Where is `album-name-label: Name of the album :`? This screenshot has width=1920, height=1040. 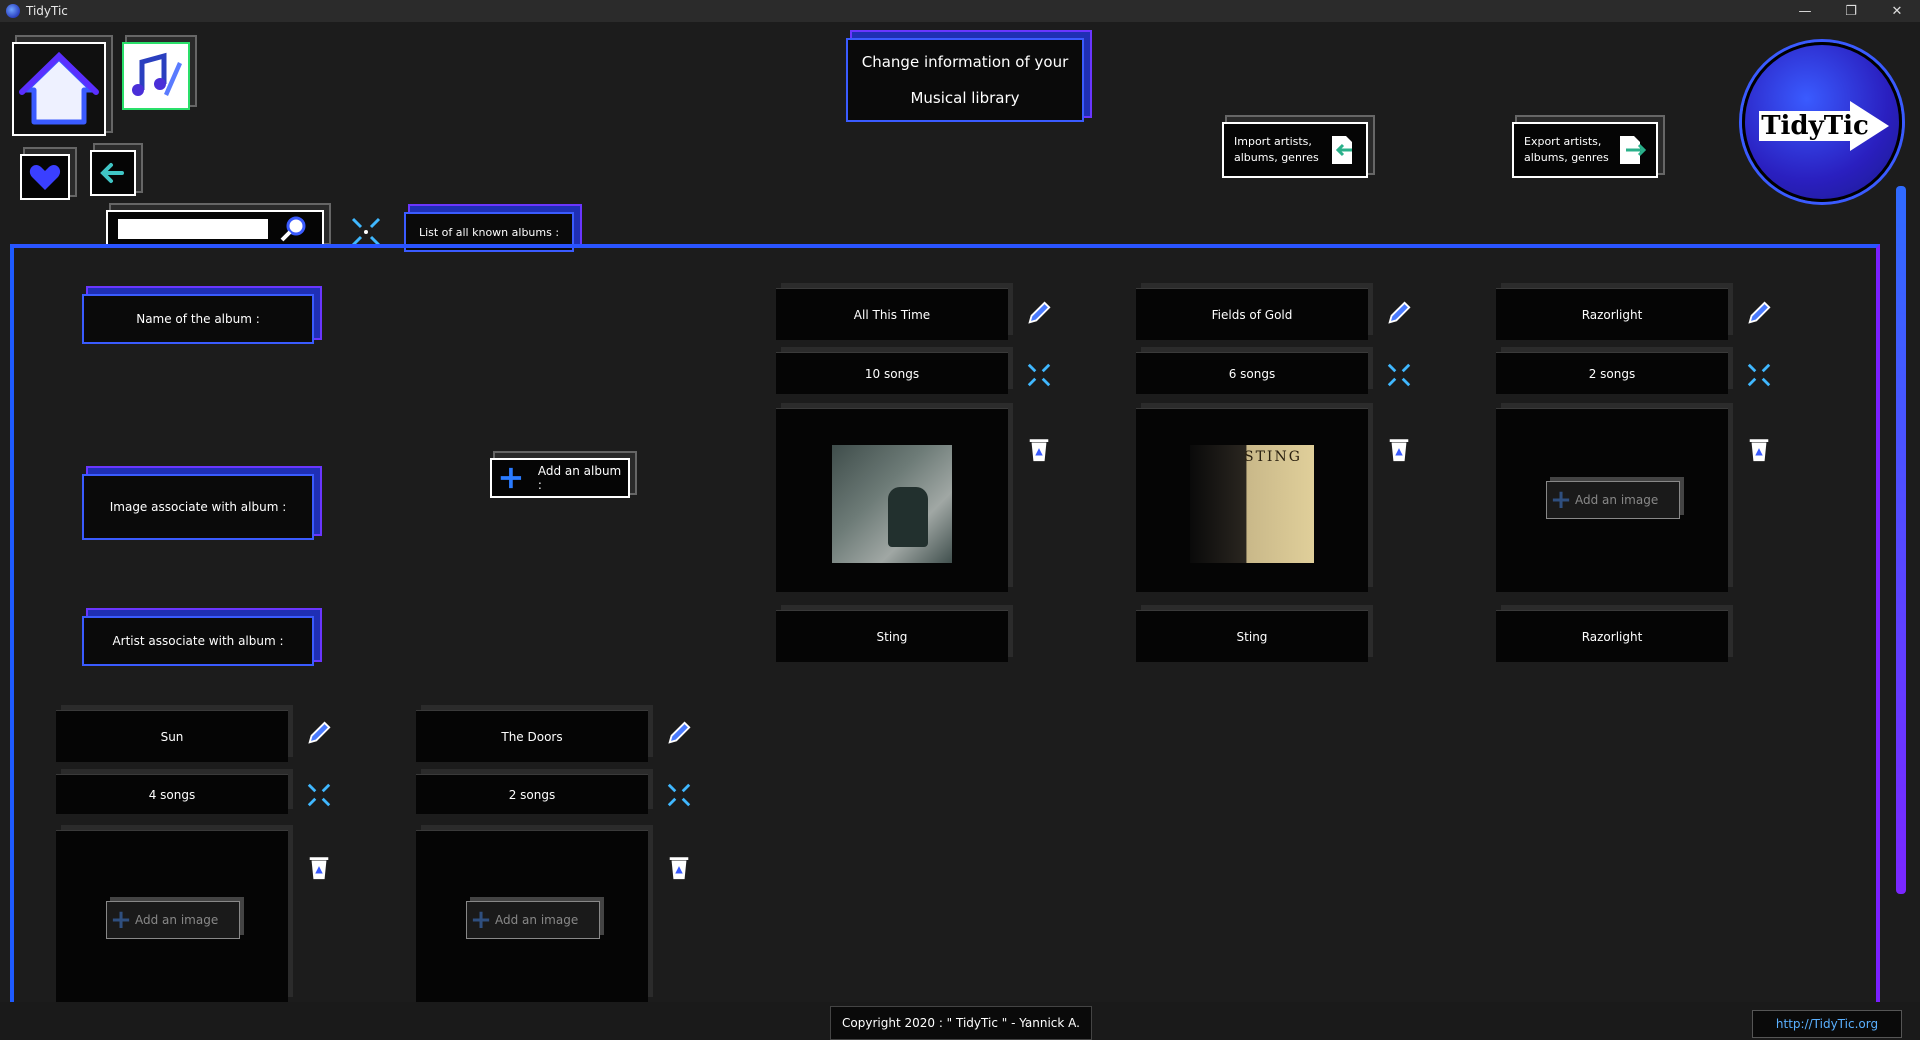
album-name-label: Name of the album : is located at coordinates (198, 319).